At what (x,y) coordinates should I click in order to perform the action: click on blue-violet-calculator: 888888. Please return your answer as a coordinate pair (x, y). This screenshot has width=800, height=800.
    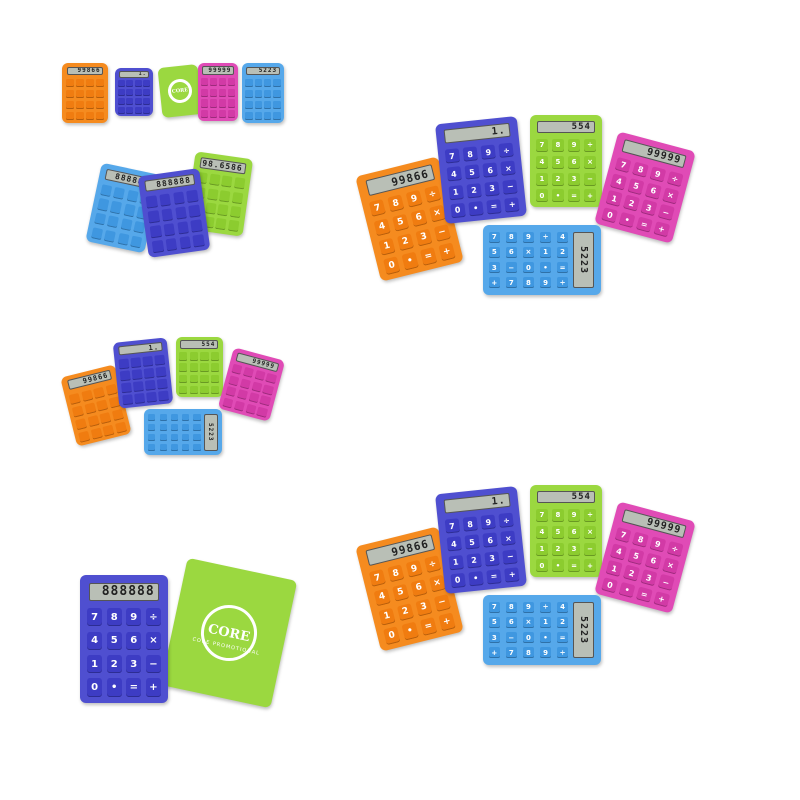
    Looking at the image, I should click on (174, 213).